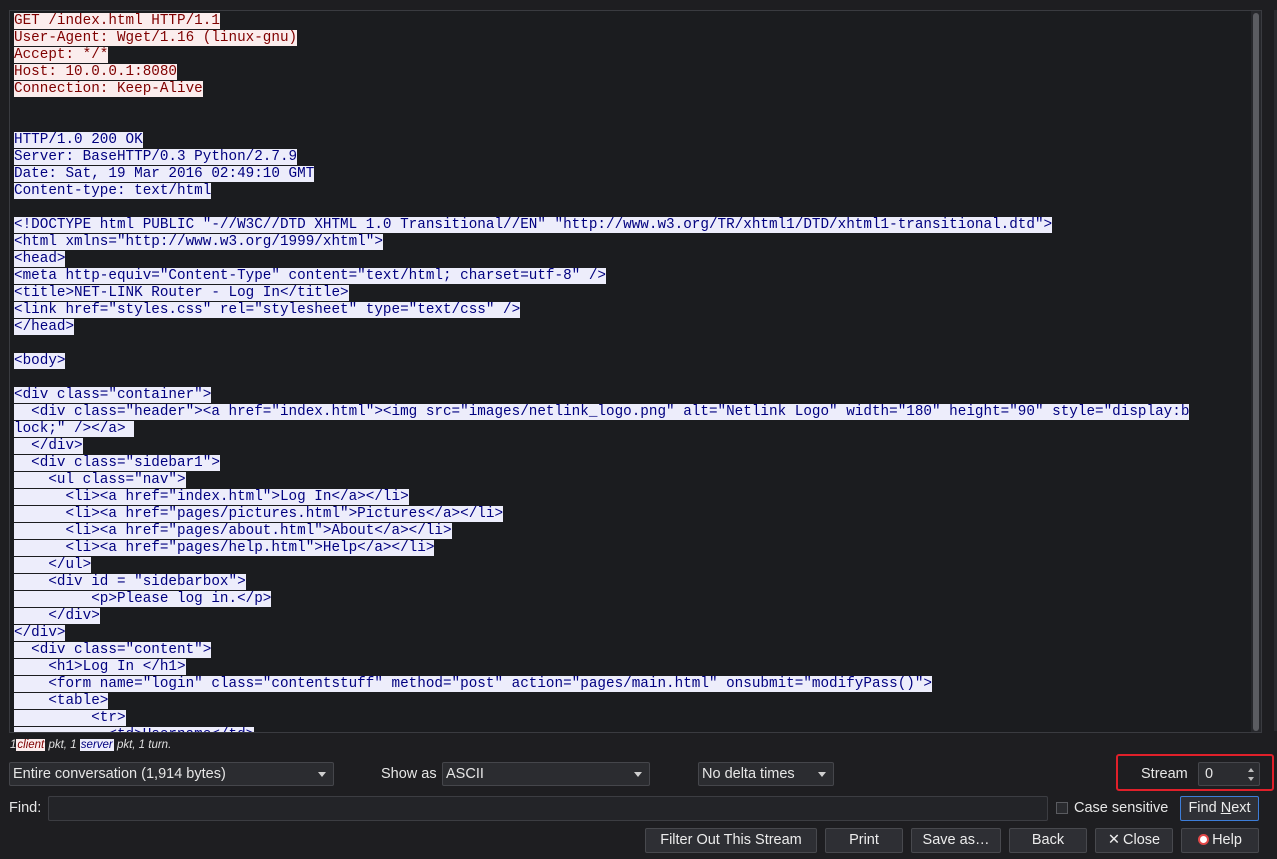 This screenshot has width=1277, height=859. Describe the element at coordinates (632, 157) in the screenshot. I see `stream-line: Server: BaseHTTP/0.3 Python/2.7.9` at that location.